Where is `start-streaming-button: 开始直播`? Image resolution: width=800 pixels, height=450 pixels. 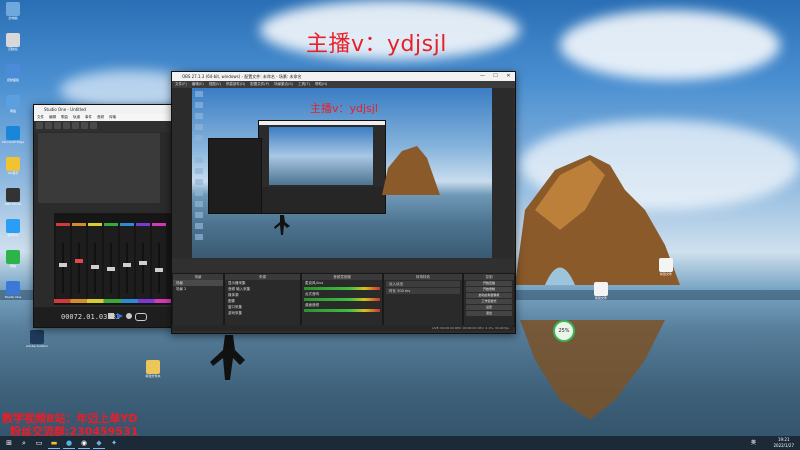 start-streaming-button: 开始直播 is located at coordinates (489, 283).